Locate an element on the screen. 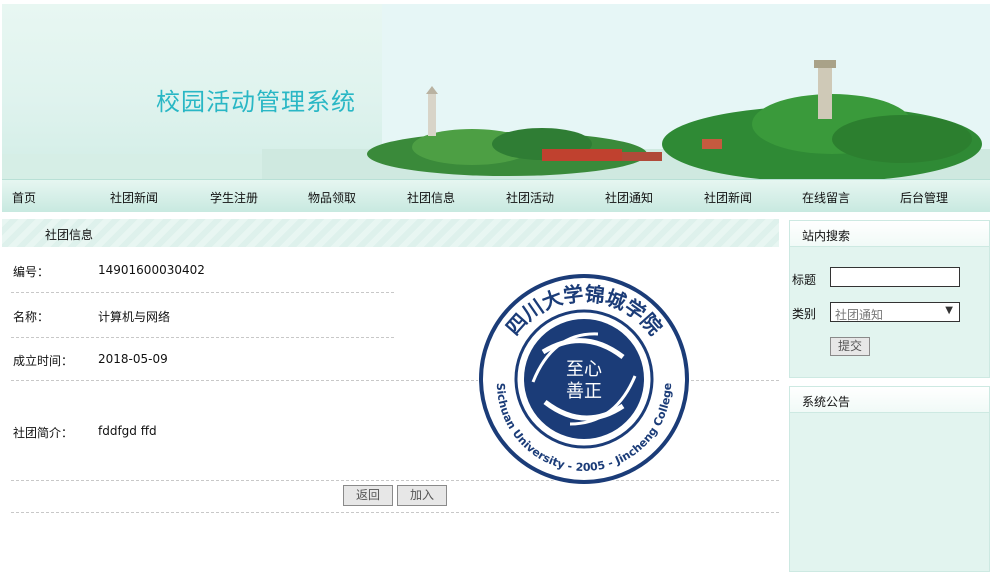 This screenshot has height=581, width=1005. notice-box-header: 系统公告 is located at coordinates (889, 400).